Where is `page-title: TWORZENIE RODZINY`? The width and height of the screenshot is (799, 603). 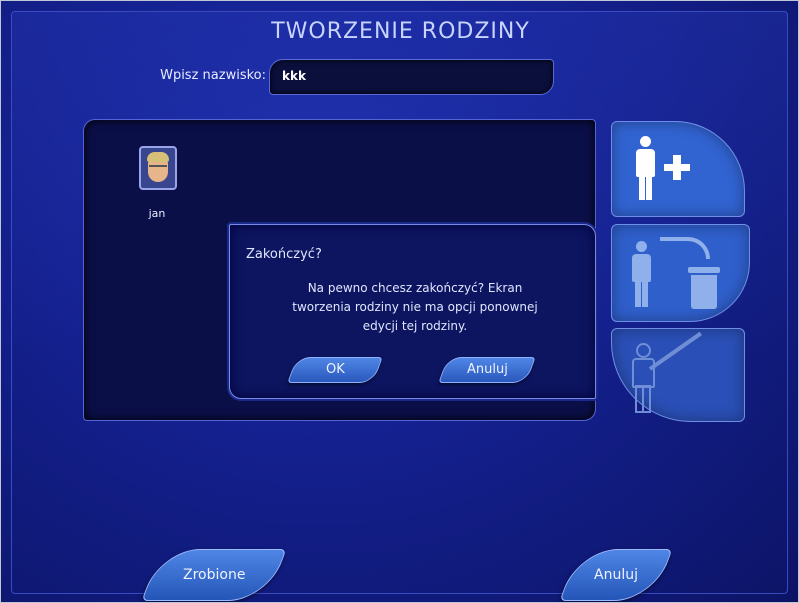
page-title: TWORZENIE RODZINY is located at coordinates (400, 31).